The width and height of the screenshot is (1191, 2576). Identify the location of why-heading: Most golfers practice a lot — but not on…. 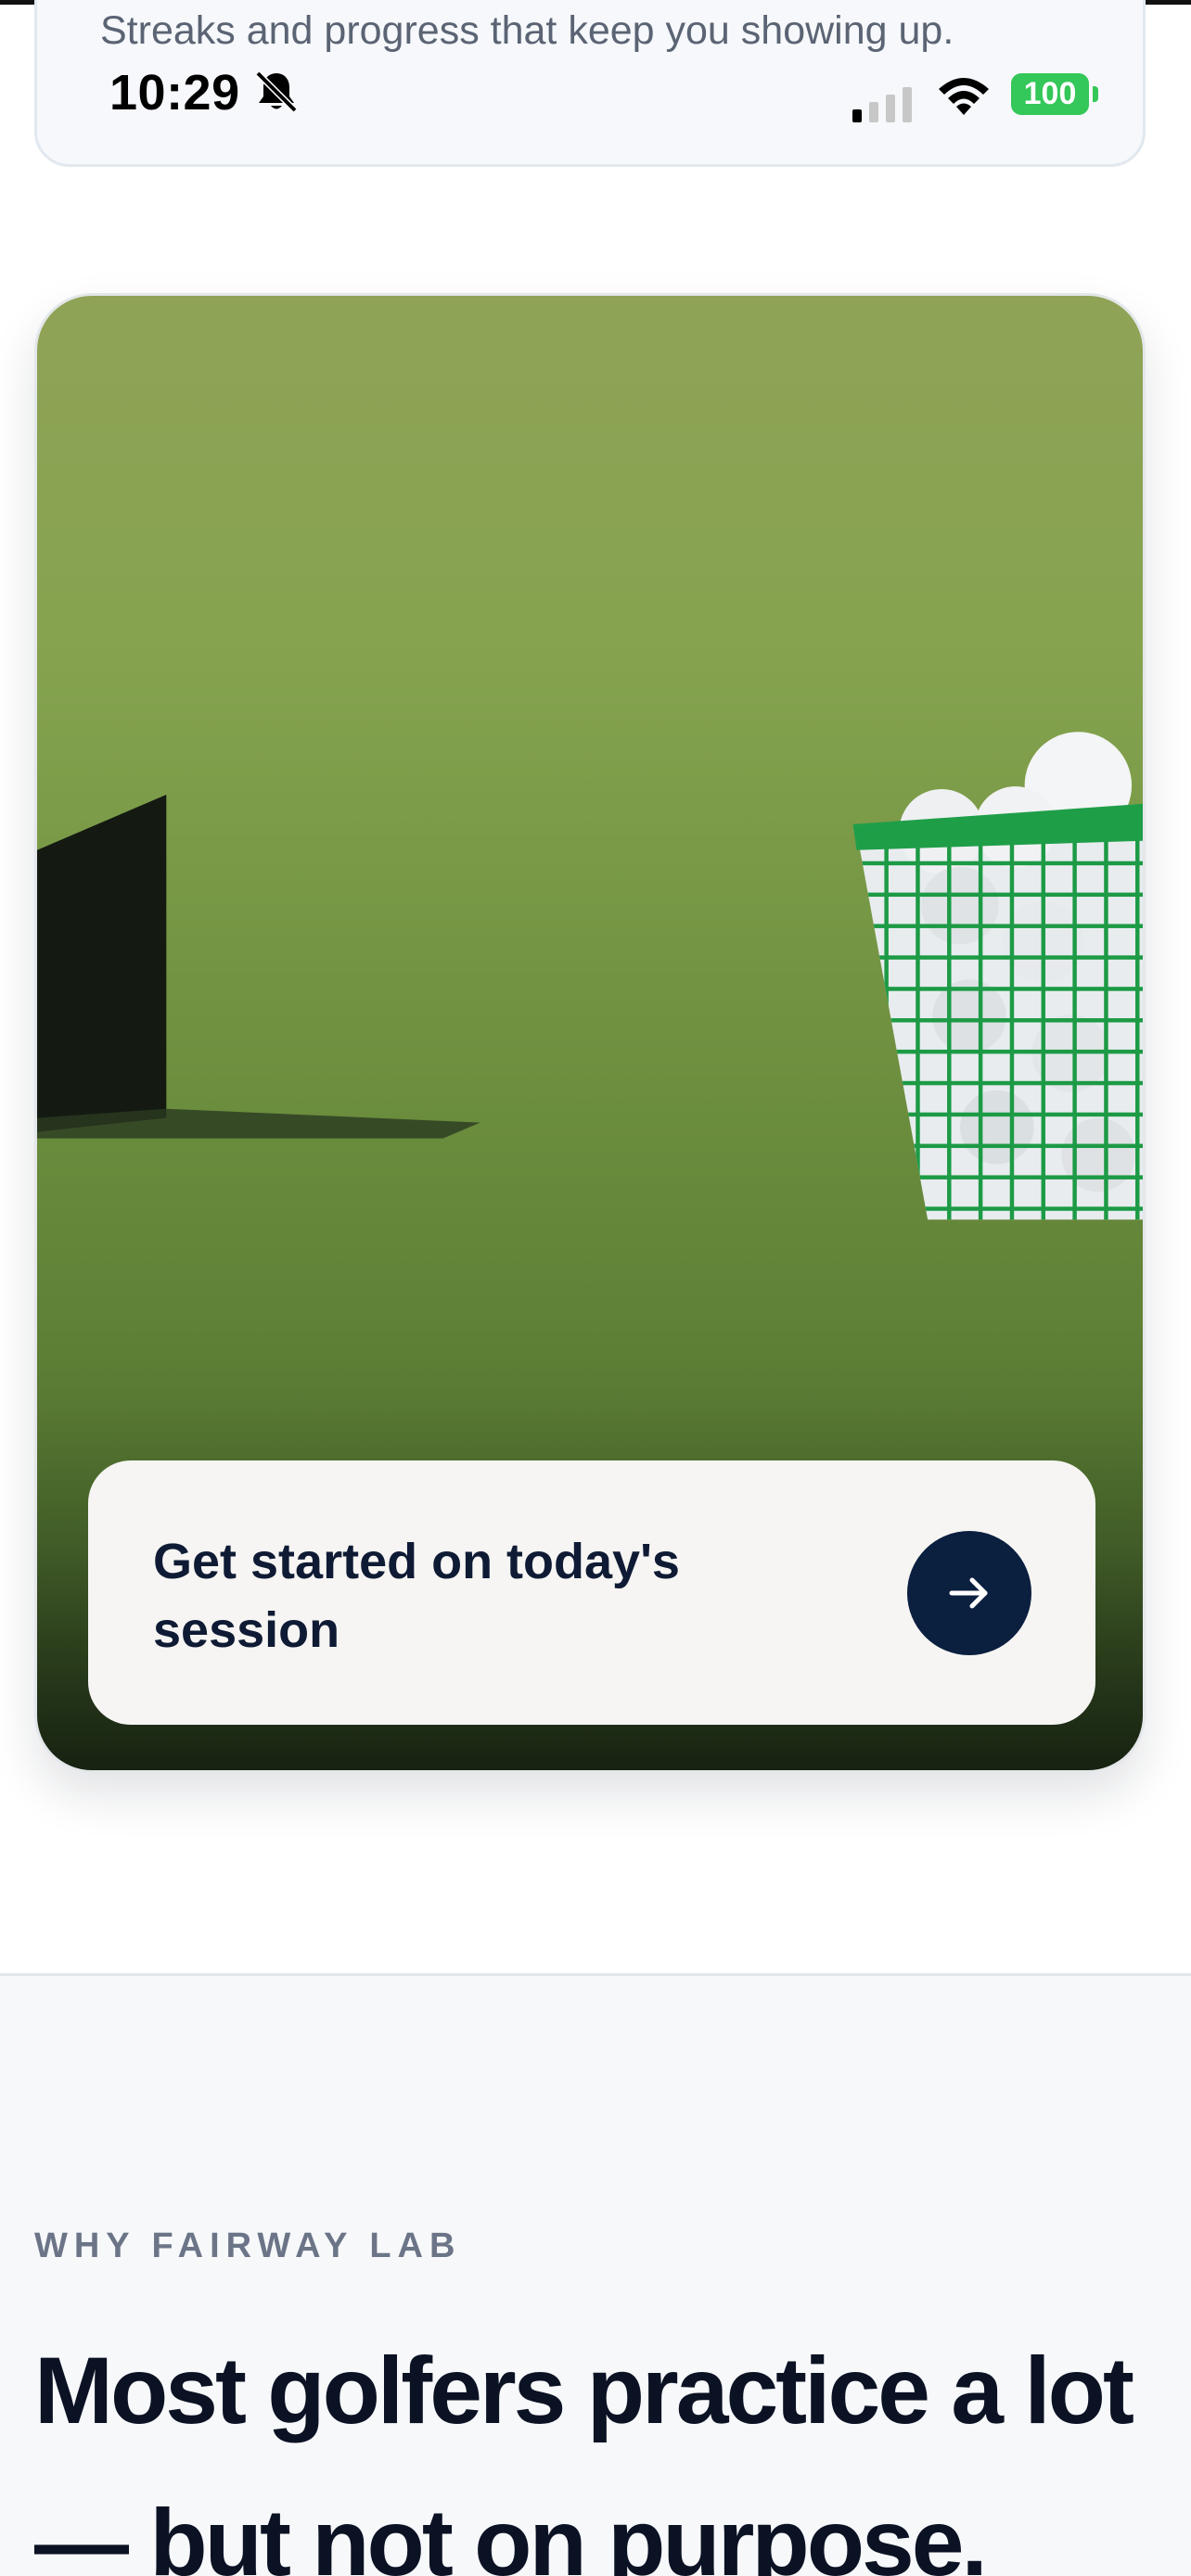
(584, 2457).